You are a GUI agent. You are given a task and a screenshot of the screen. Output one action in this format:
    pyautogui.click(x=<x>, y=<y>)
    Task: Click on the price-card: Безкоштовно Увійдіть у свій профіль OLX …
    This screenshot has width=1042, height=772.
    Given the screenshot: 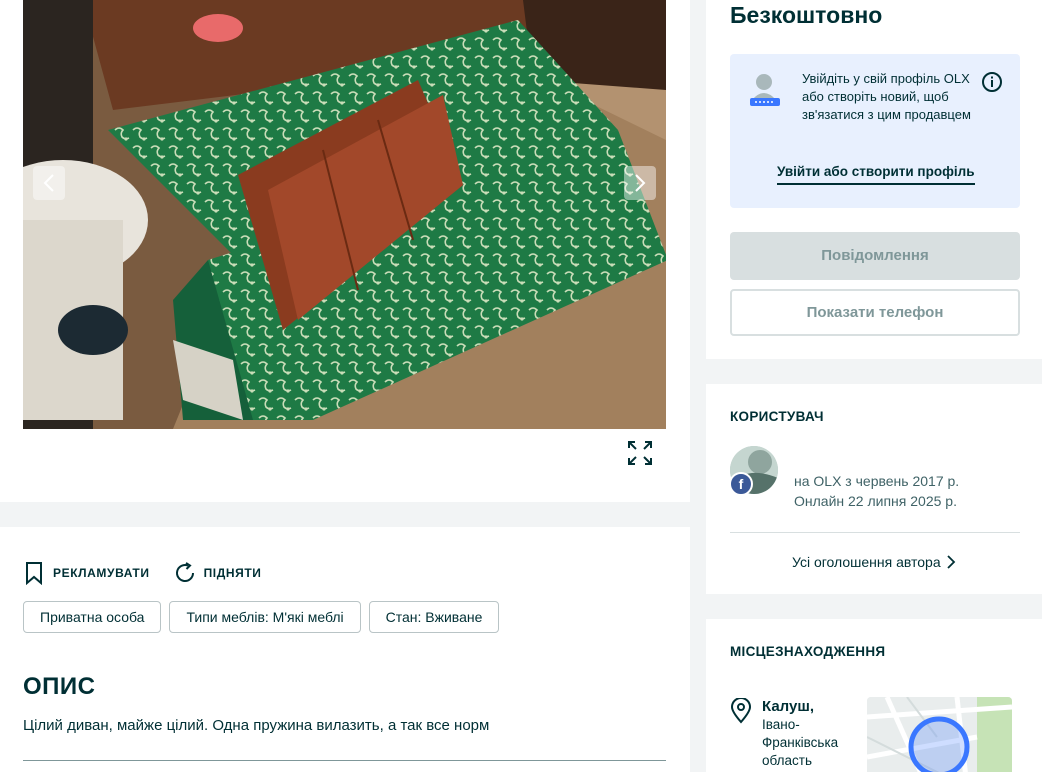 What is the action you would take?
    pyautogui.click(x=874, y=179)
    